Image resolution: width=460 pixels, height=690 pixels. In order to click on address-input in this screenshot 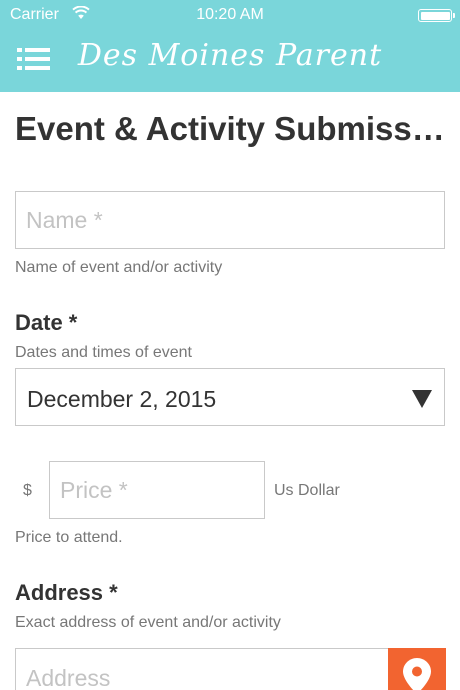, I will do `click(202, 669)`.